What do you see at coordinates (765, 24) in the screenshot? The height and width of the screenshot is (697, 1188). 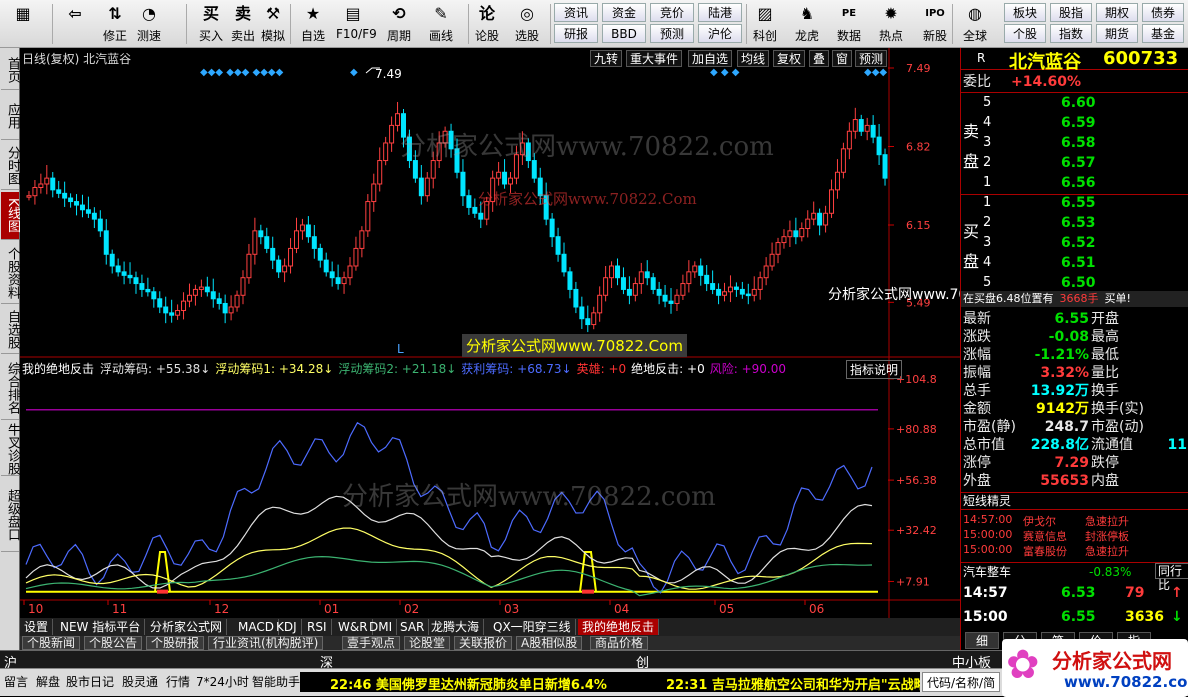 I see `toolbar-button: ▨ 科创` at bounding box center [765, 24].